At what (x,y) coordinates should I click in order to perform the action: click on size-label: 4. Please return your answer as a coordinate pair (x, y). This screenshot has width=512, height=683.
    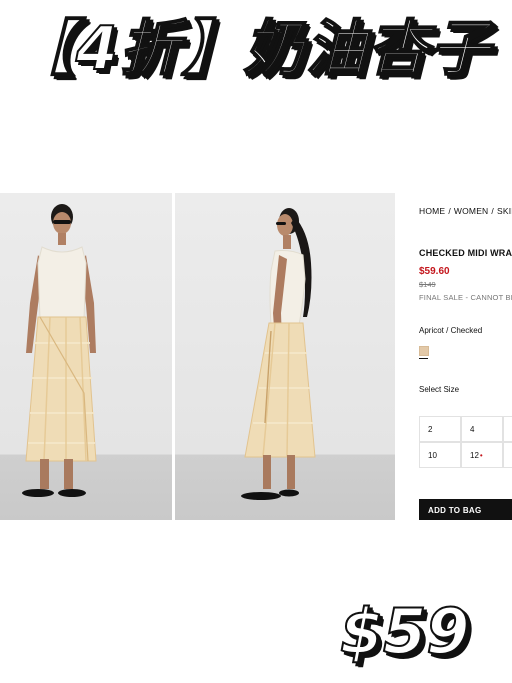
    Looking at the image, I should click on (472, 429).